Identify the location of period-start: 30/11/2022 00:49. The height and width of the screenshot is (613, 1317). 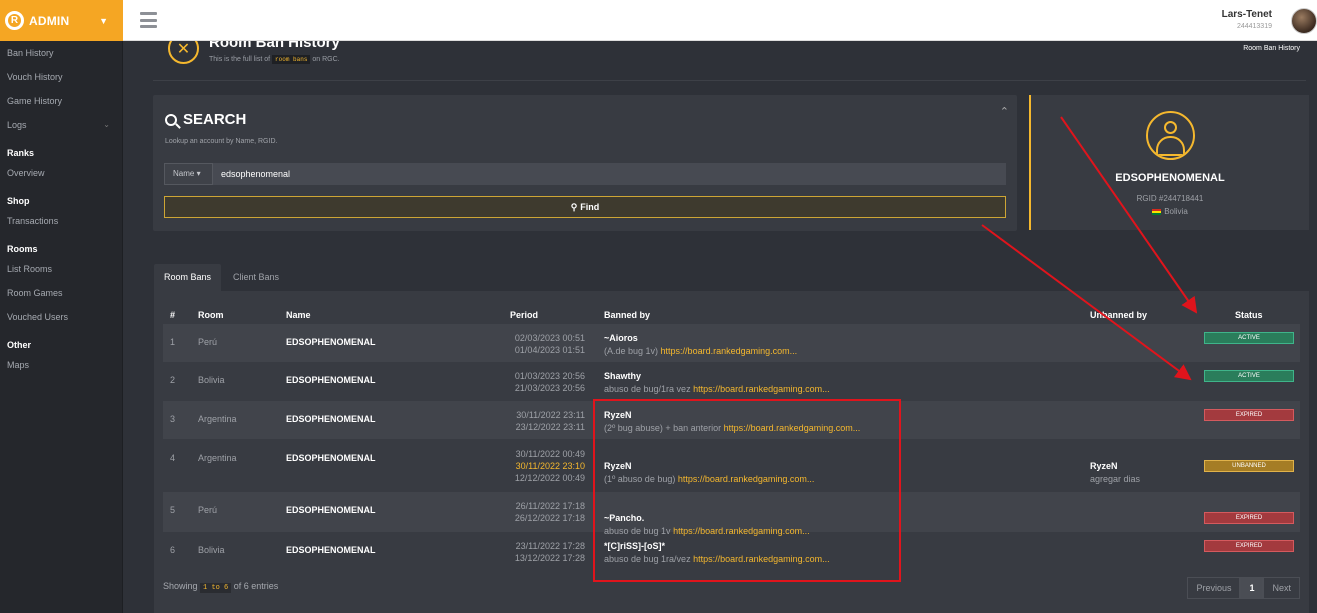
(550, 454).